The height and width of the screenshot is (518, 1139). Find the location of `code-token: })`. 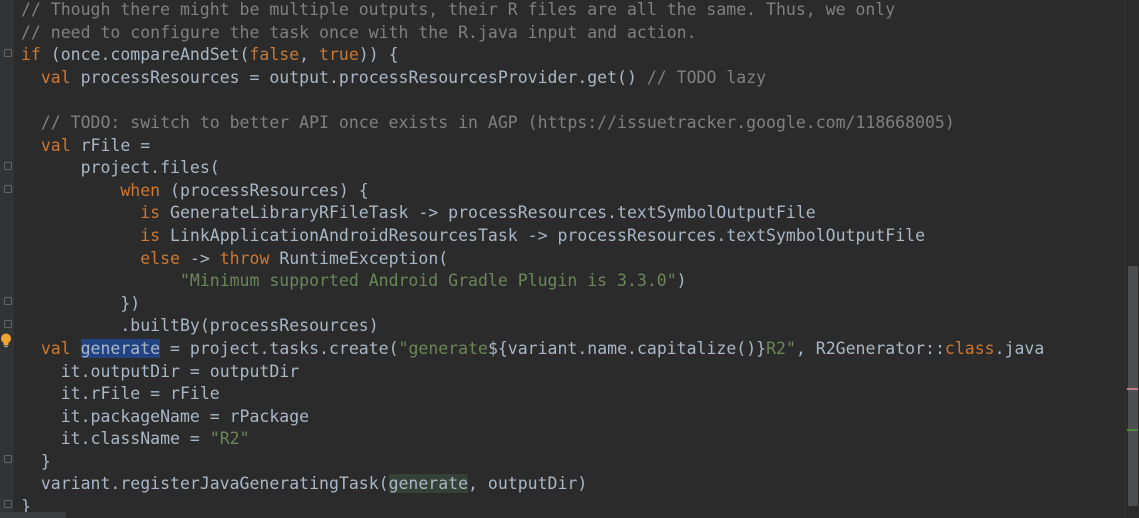

code-token: }) is located at coordinates (130, 303).